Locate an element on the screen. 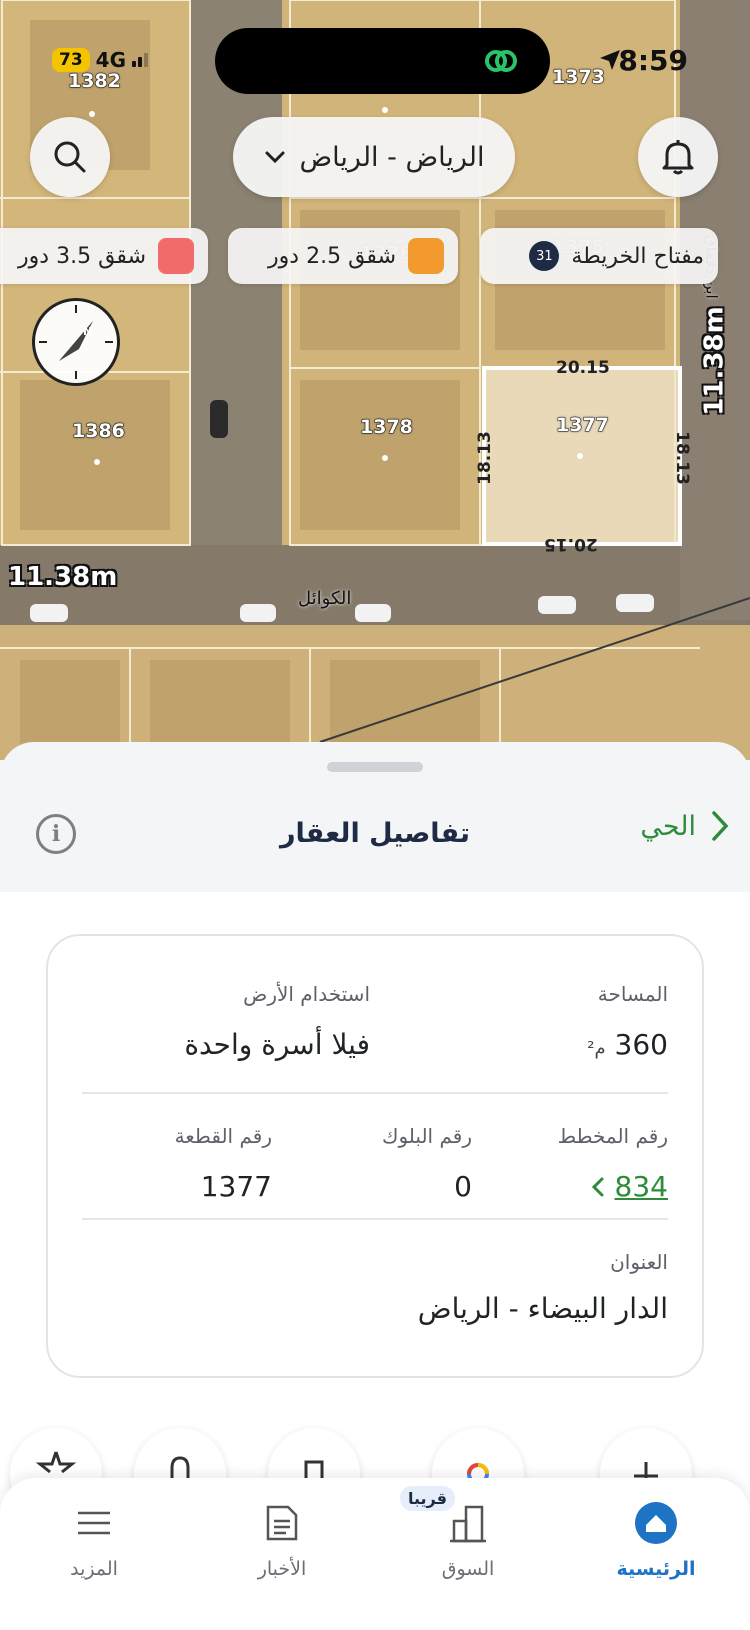 The width and height of the screenshot is (750, 1630). parcel-number-field: رقم القطعة 1377 is located at coordinates (223, 1163).